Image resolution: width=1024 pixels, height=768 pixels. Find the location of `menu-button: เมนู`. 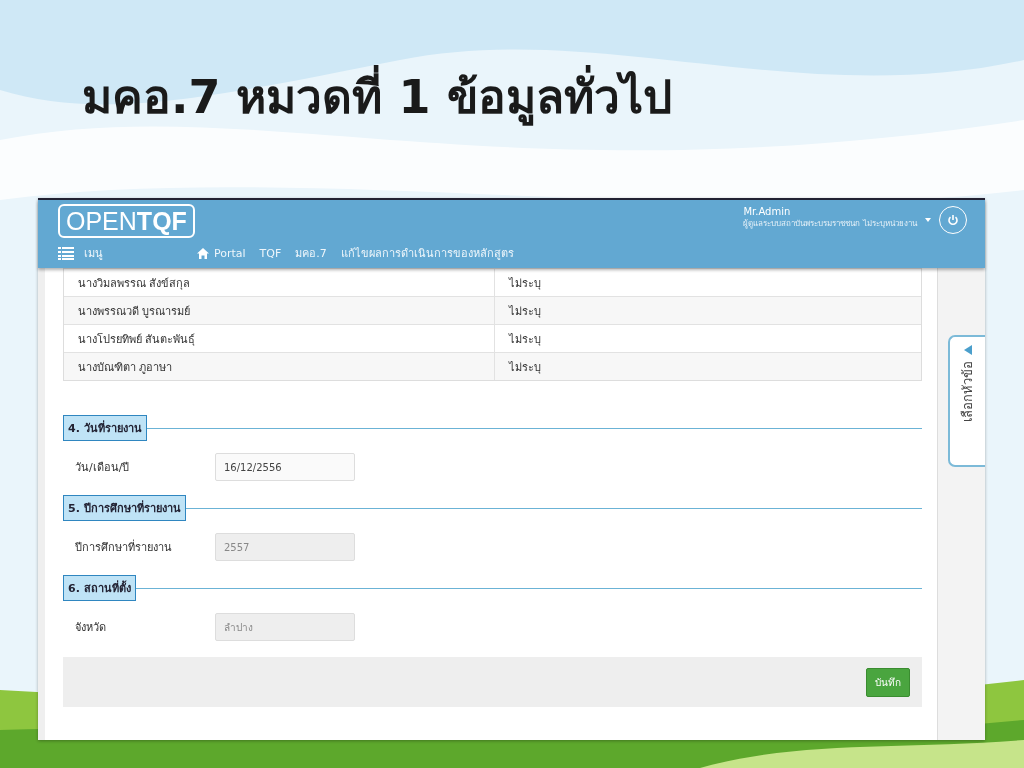

menu-button: เมนู is located at coordinates (120, 253).